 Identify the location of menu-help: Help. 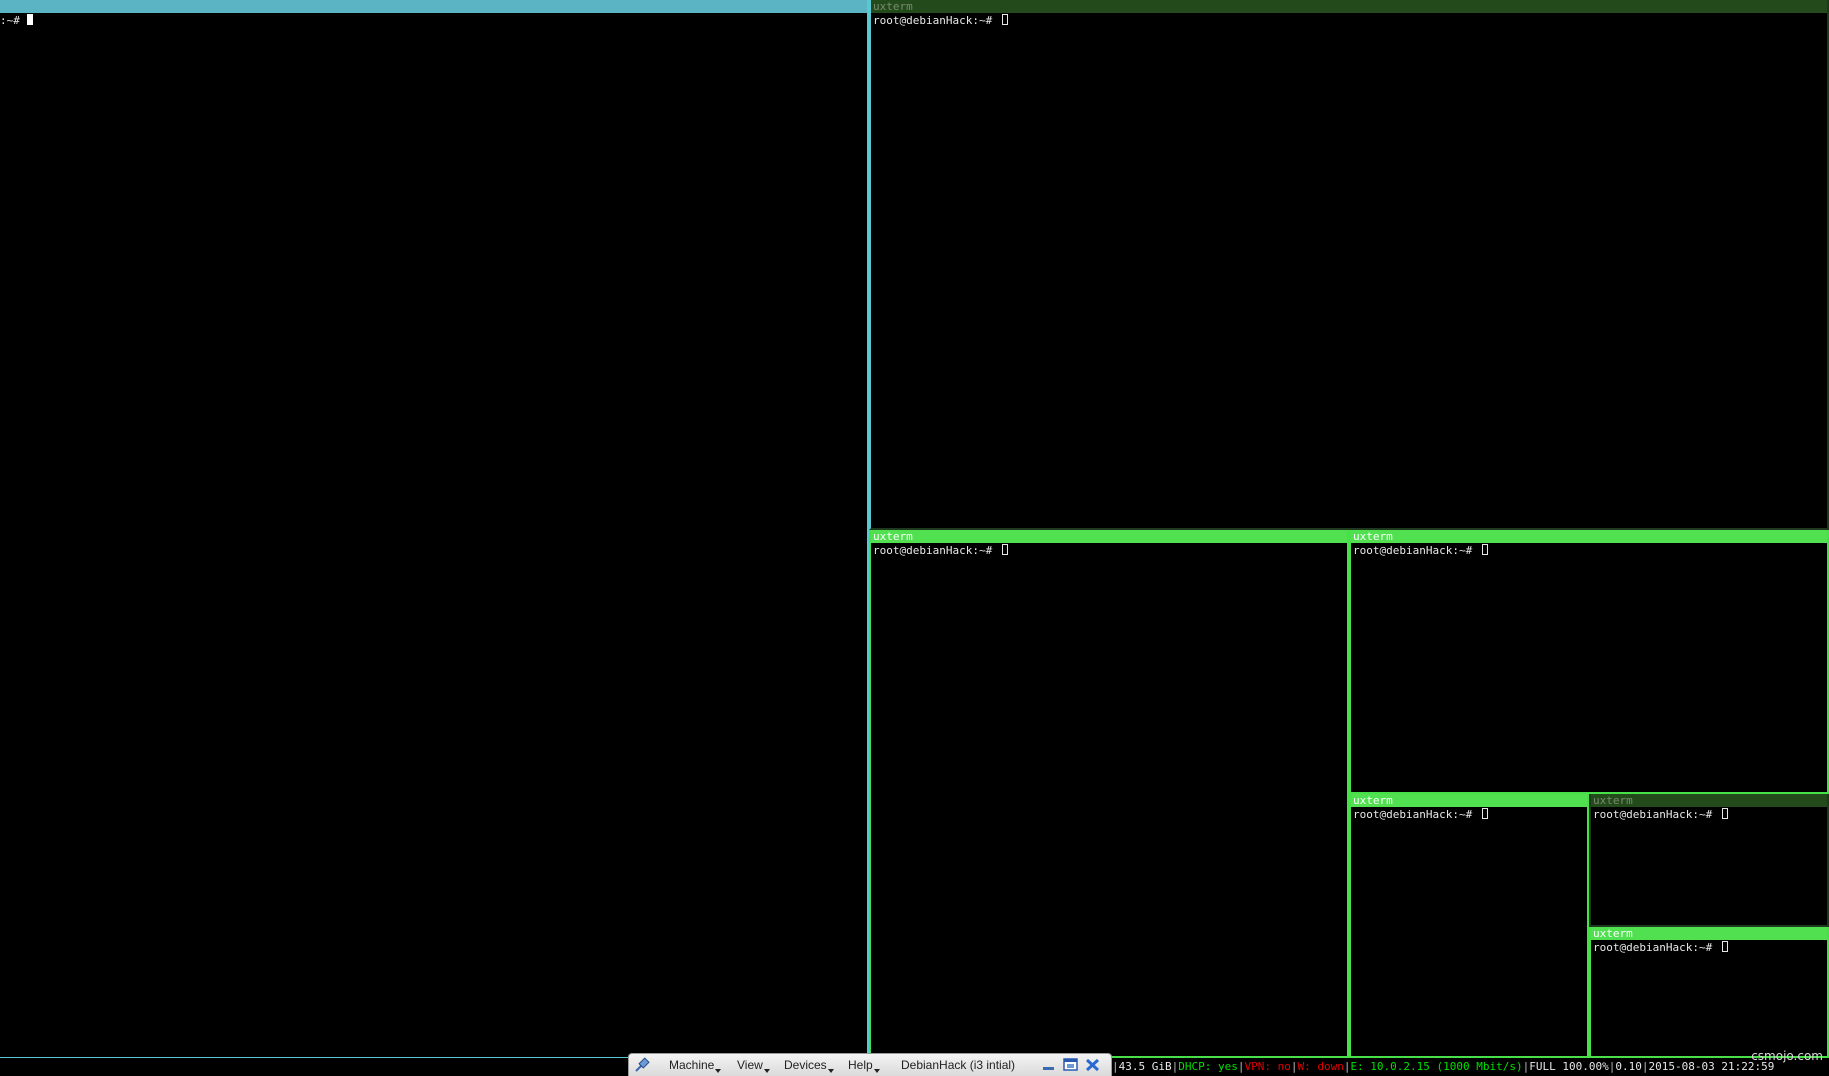
(864, 1065).